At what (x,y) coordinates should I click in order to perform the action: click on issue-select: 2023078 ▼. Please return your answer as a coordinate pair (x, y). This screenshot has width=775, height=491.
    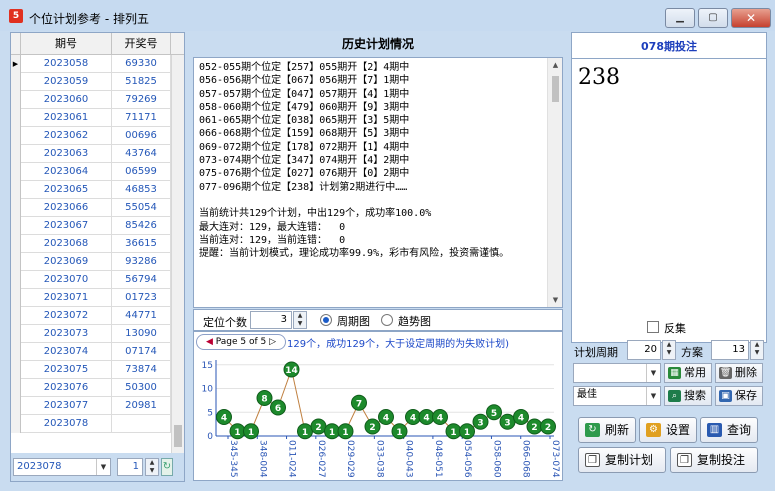
    Looking at the image, I should click on (62, 467).